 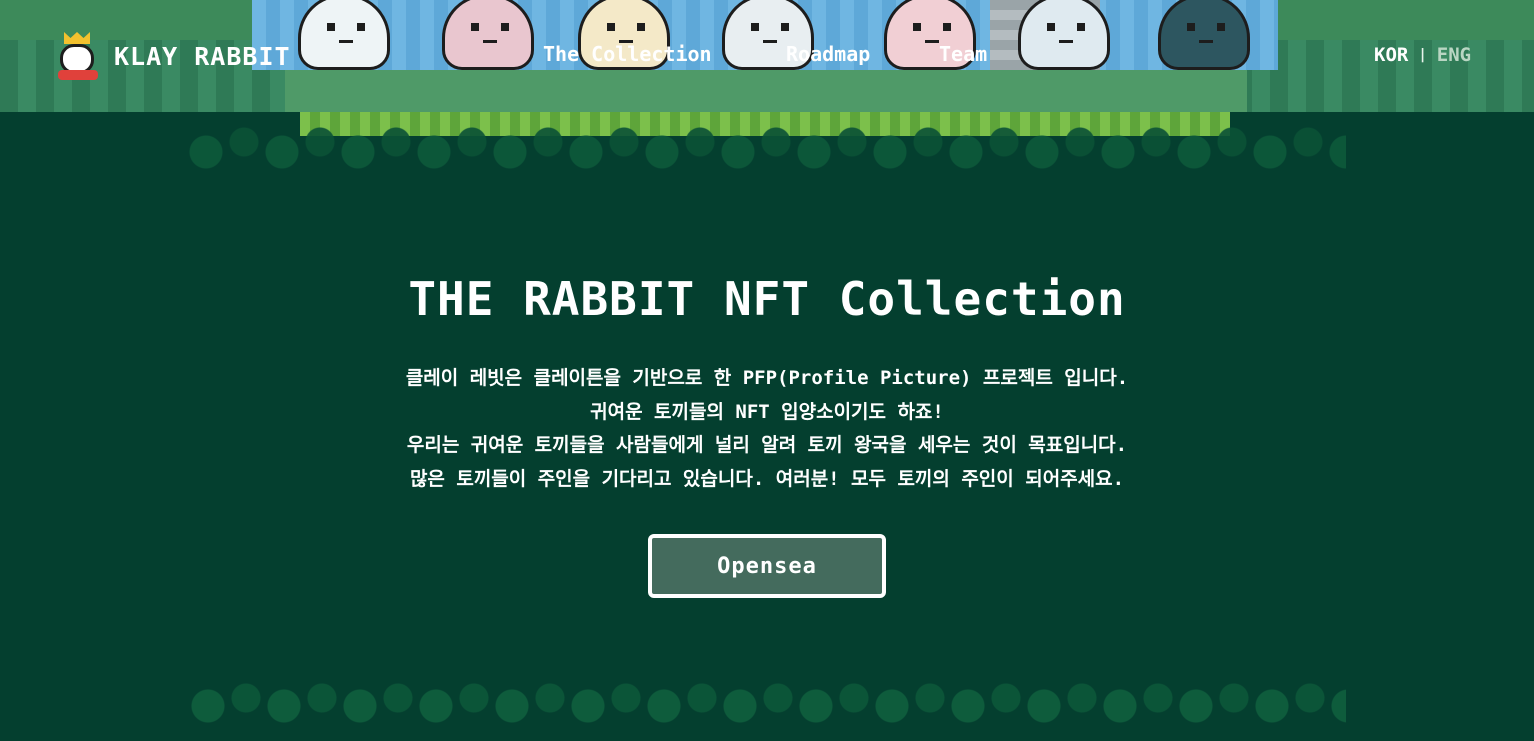 I want to click on nav-team: Team, so click(x=963, y=54).